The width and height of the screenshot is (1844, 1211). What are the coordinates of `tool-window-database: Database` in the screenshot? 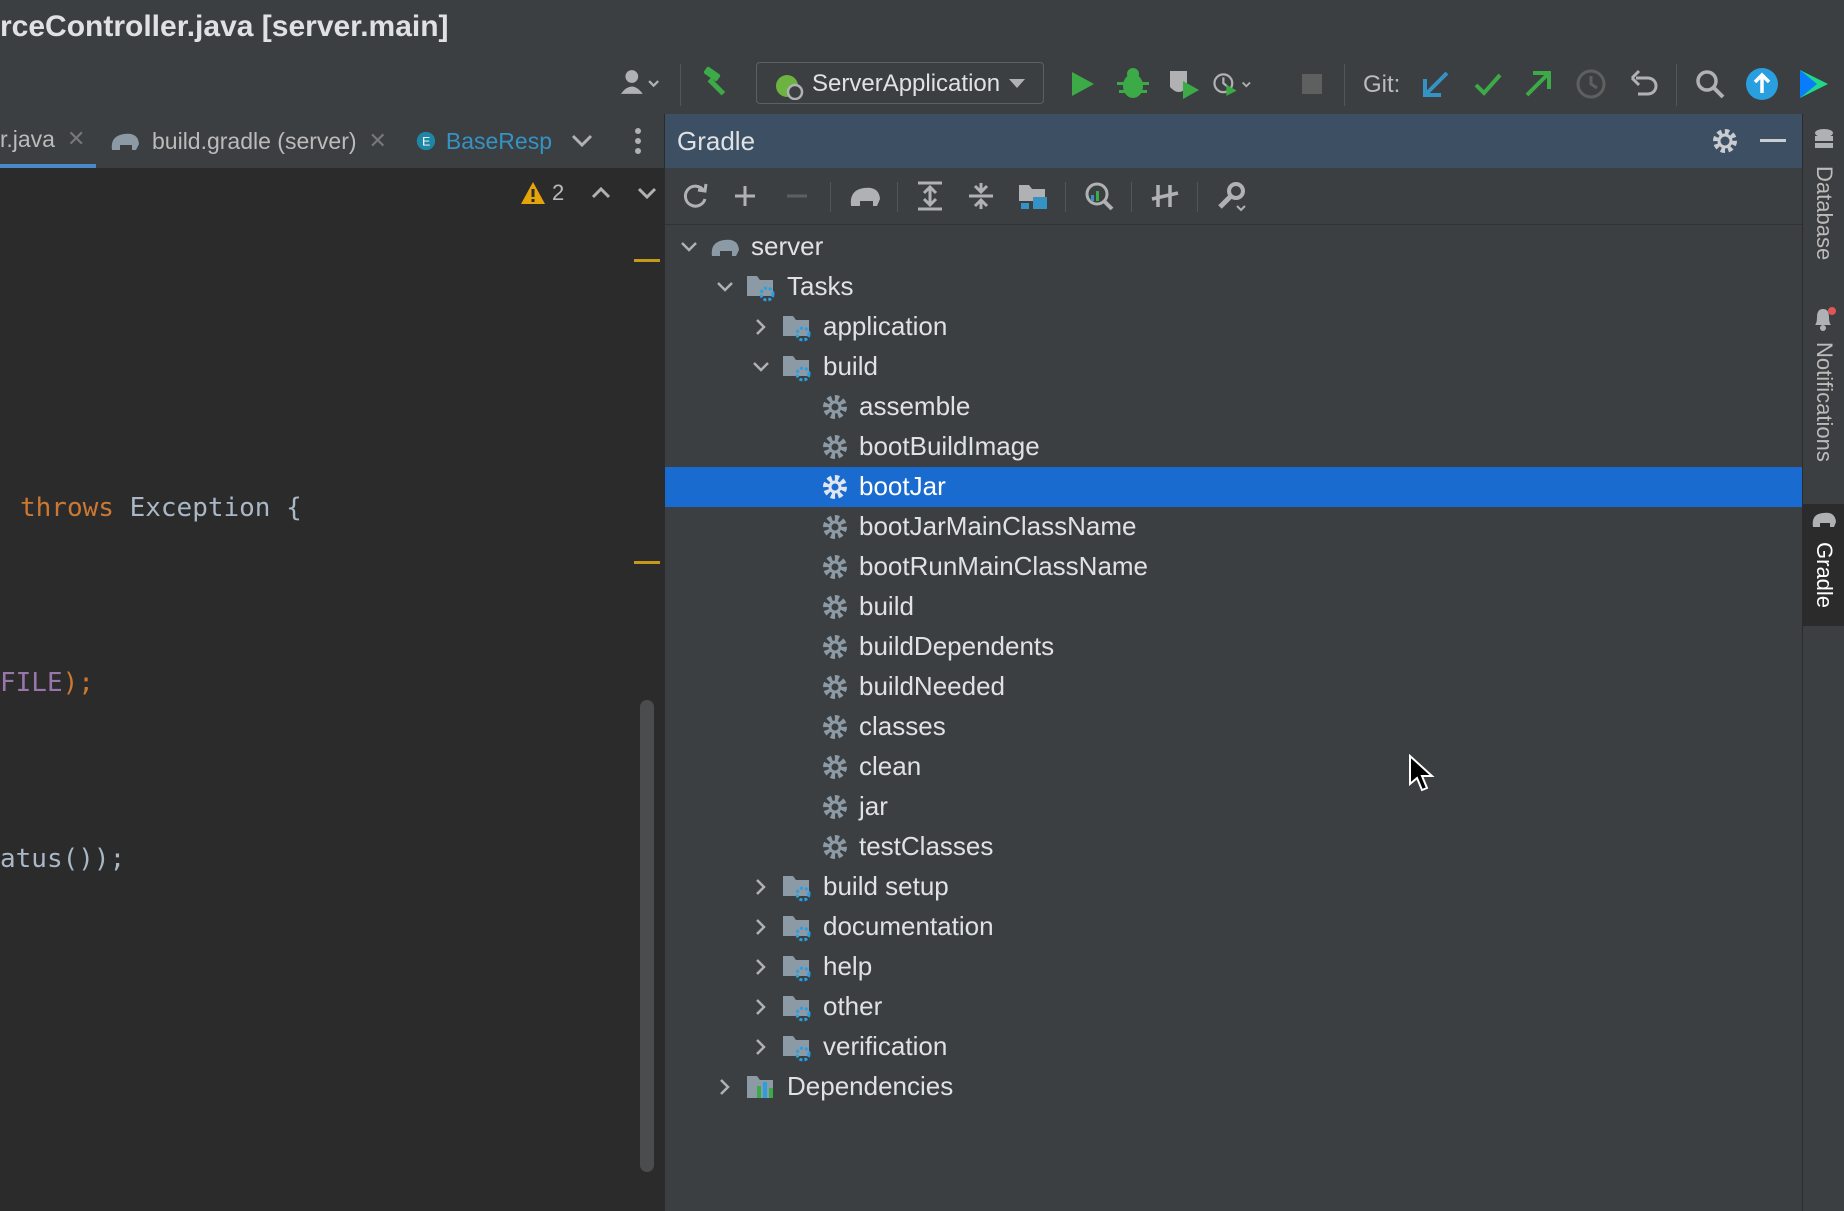 It's located at (1824, 213).